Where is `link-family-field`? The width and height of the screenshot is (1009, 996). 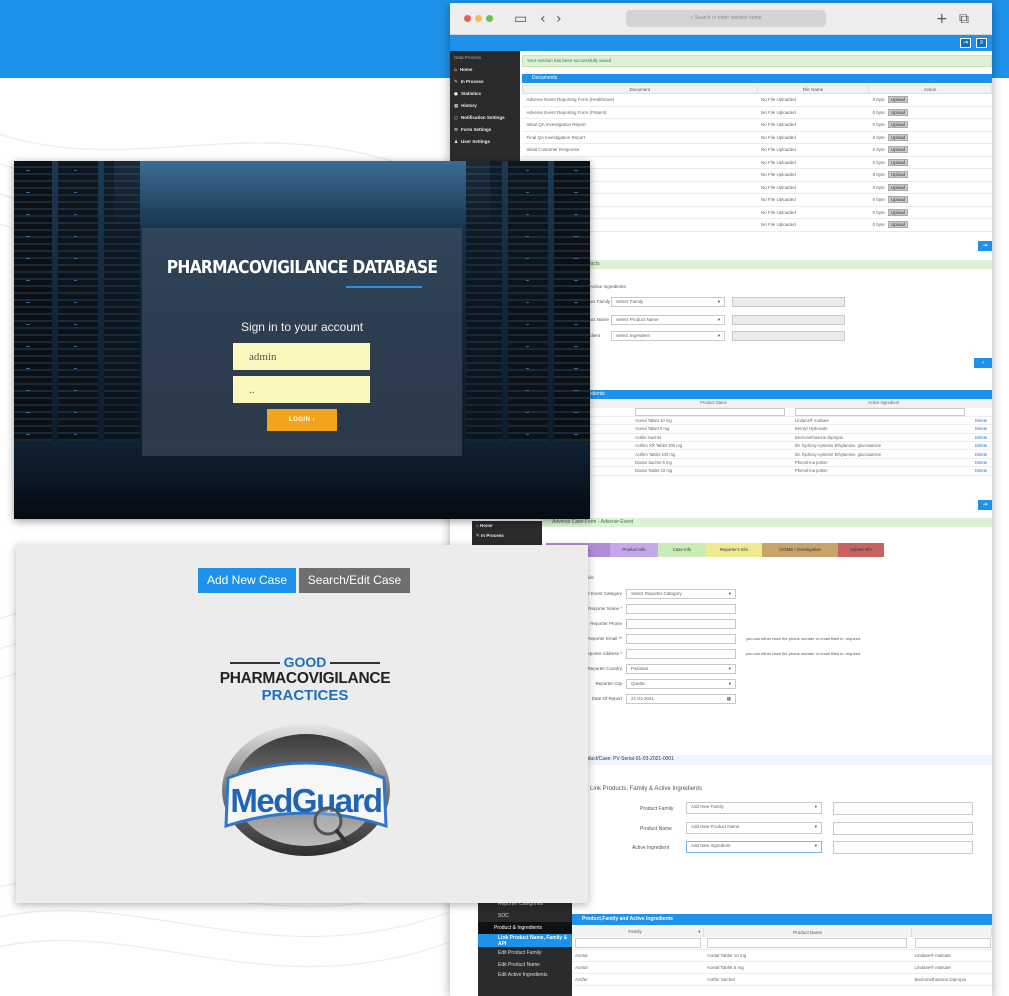 link-family-field is located at coordinates (903, 808).